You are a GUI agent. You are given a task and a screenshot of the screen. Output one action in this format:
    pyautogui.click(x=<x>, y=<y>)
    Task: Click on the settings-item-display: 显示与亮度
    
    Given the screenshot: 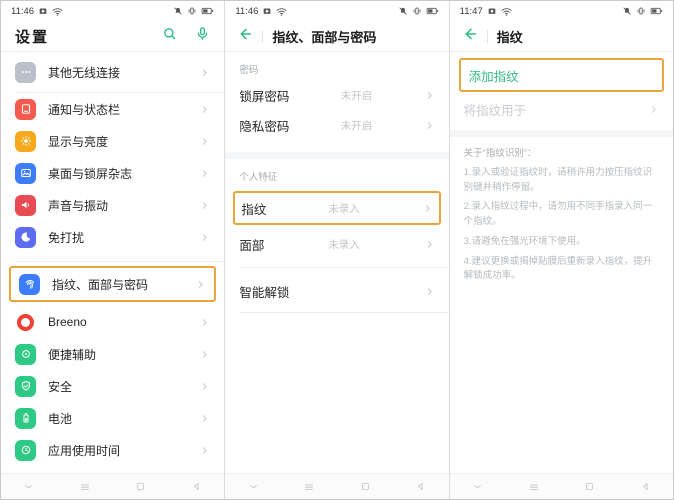 What is the action you would take?
    pyautogui.click(x=112, y=141)
    